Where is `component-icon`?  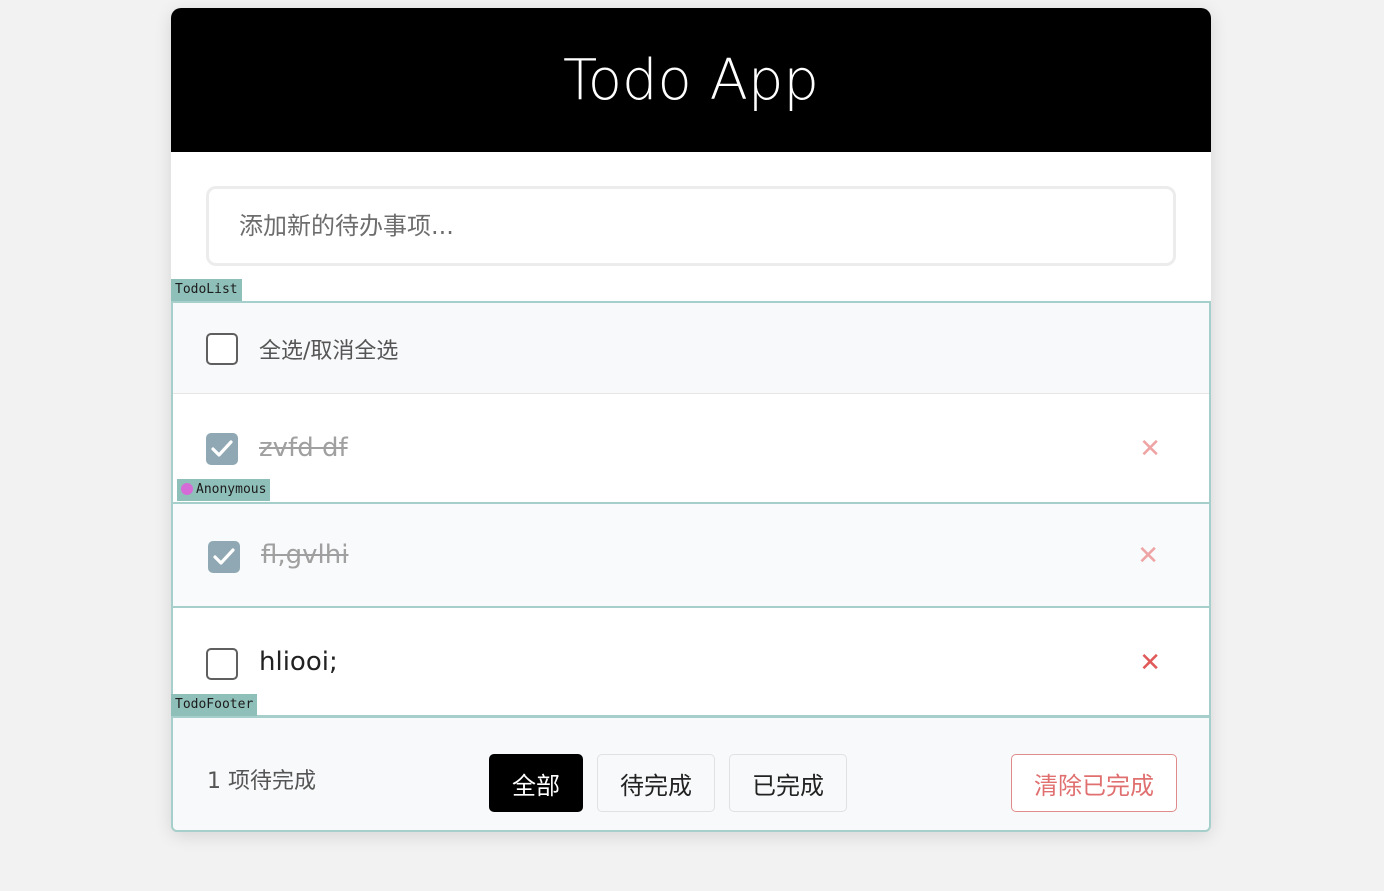 component-icon is located at coordinates (187, 489).